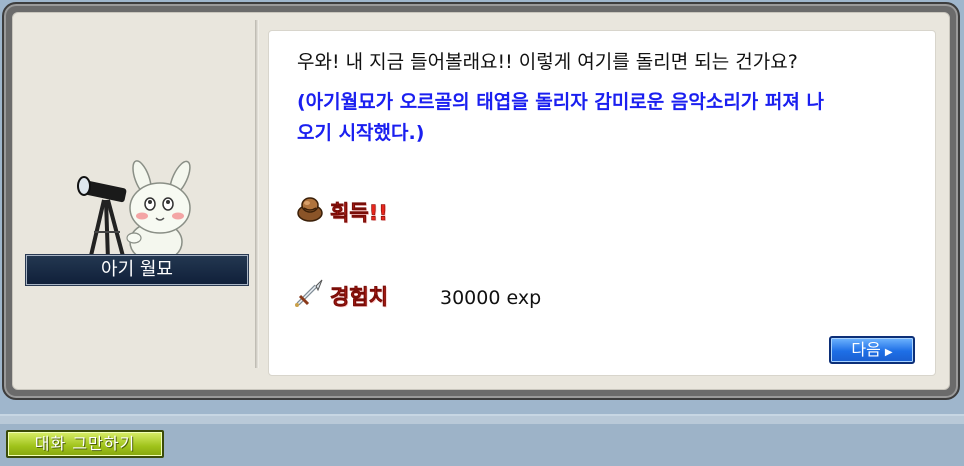 The width and height of the screenshot is (964, 466). What do you see at coordinates (257, 194) in the screenshot?
I see `dialog-divider` at bounding box center [257, 194].